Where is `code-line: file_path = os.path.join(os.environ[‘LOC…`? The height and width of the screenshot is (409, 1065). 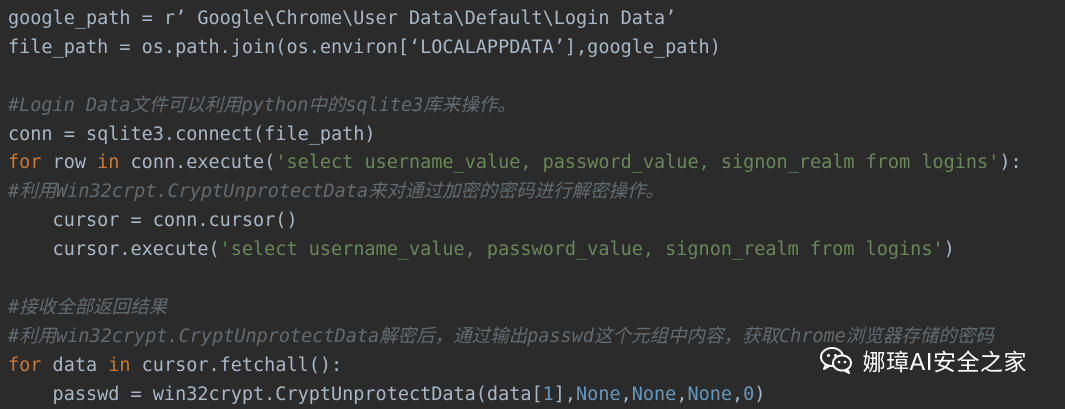
code-line: file_path = os.path.join(os.environ[‘LOC… is located at coordinates (536, 48).